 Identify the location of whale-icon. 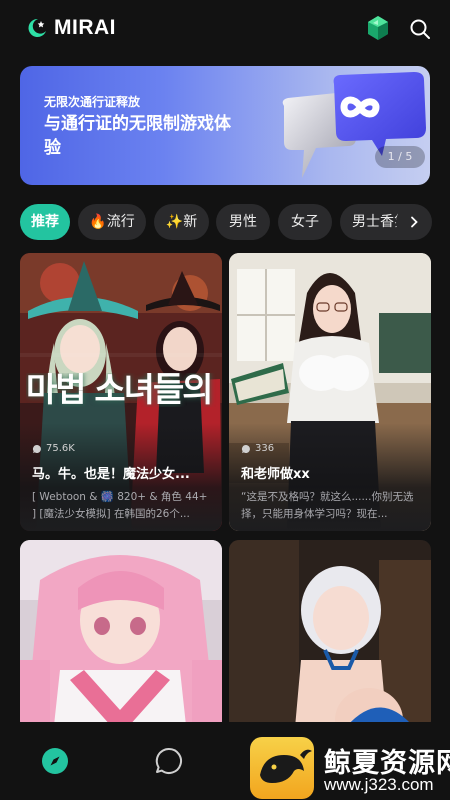
(286, 766).